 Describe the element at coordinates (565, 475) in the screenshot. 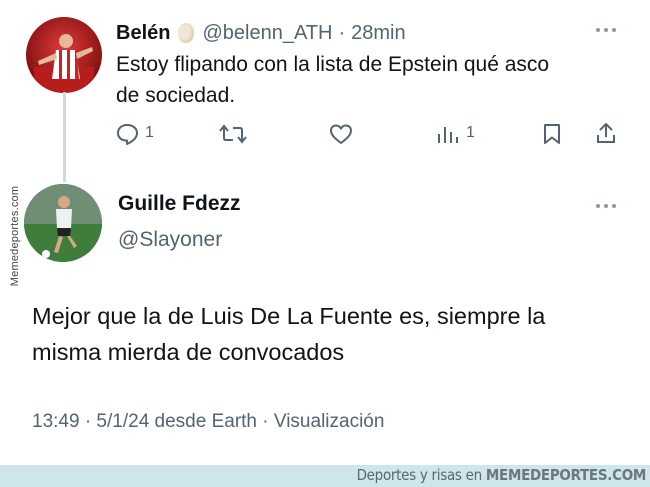

I see `footer-site: MEMEDEPORTES.COM` at that location.